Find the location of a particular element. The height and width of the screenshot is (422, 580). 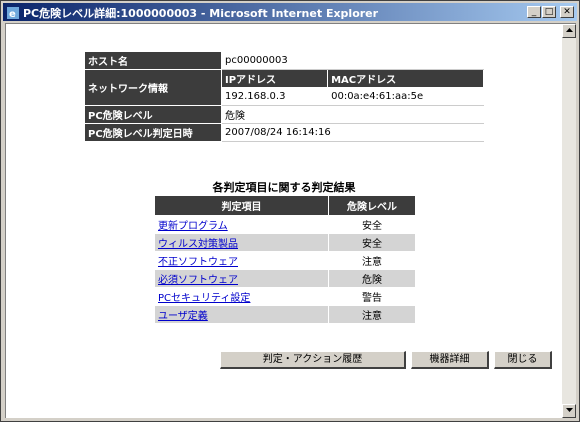

host-row: ホスト名 pc00000003 is located at coordinates (284, 60).